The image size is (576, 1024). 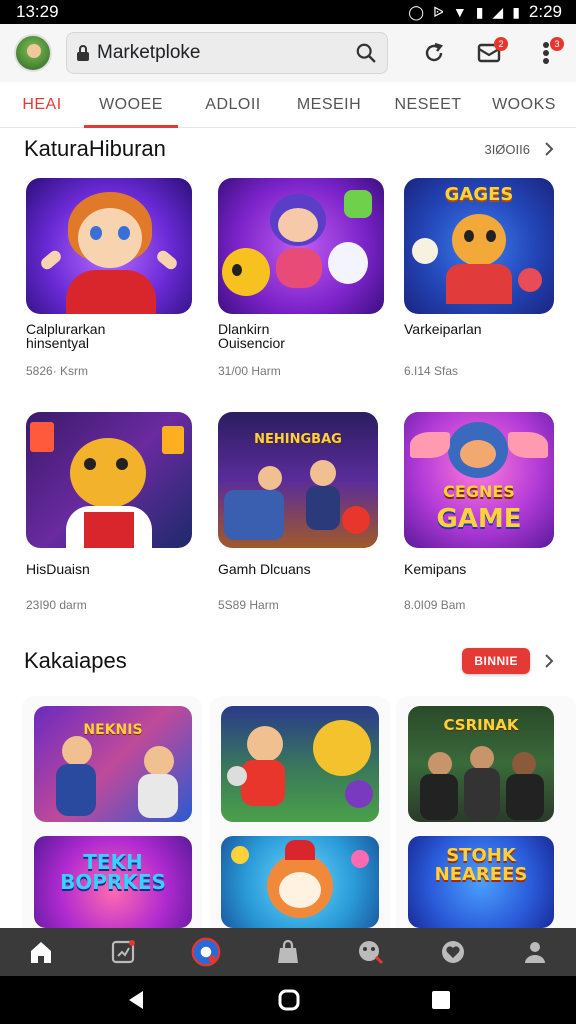 I want to click on back-icon, so click(x=136, y=1000).